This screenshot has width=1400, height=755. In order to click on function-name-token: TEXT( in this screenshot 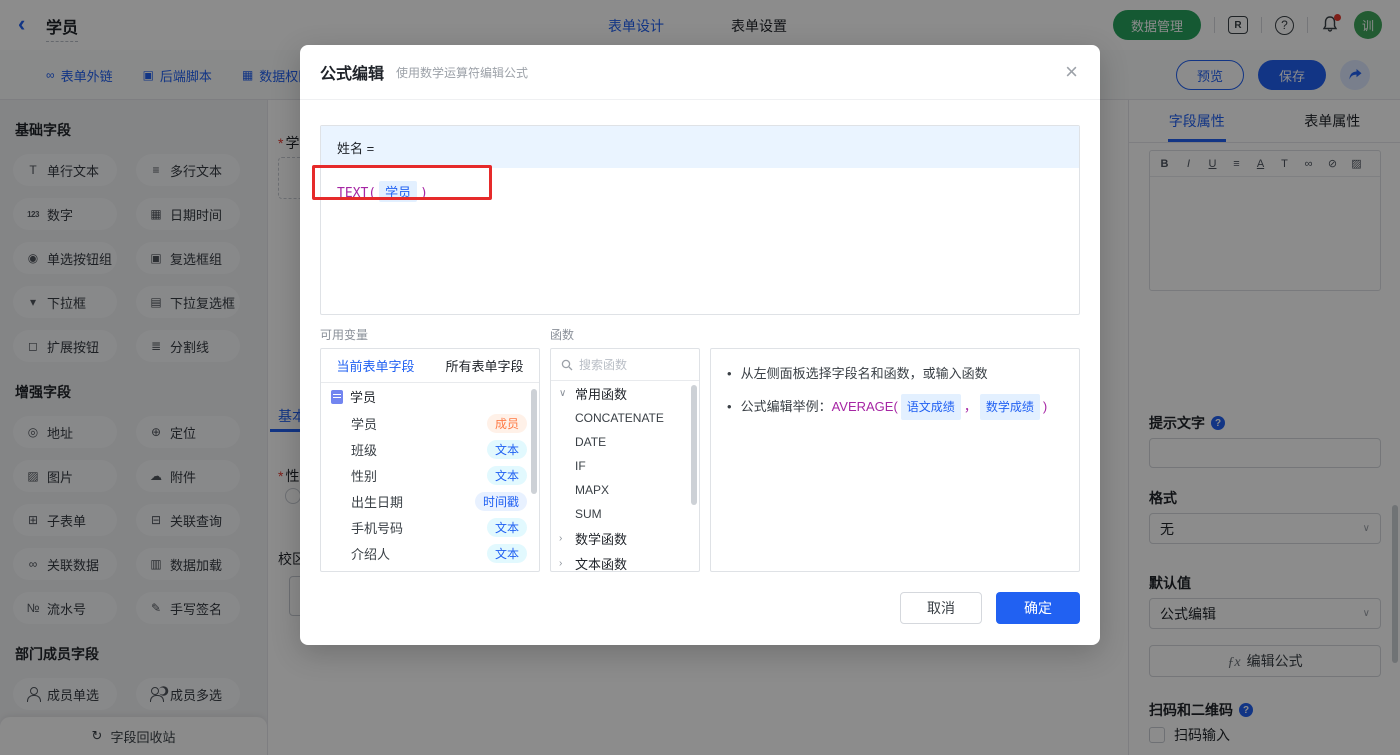, I will do `click(357, 193)`.